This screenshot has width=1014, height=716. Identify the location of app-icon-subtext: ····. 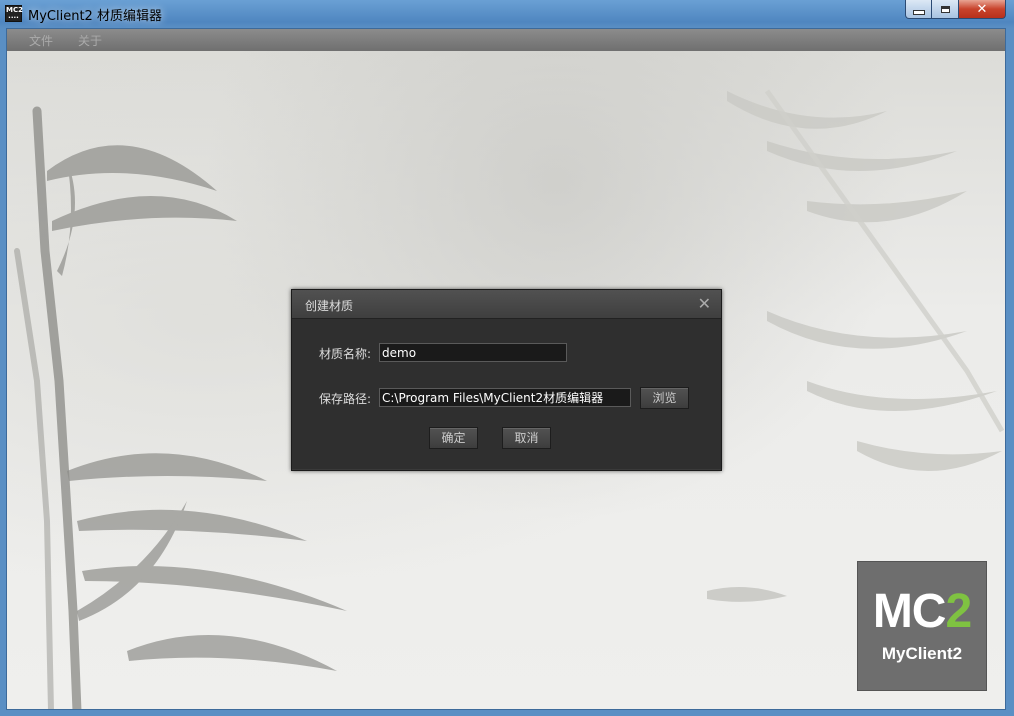
(13, 18).